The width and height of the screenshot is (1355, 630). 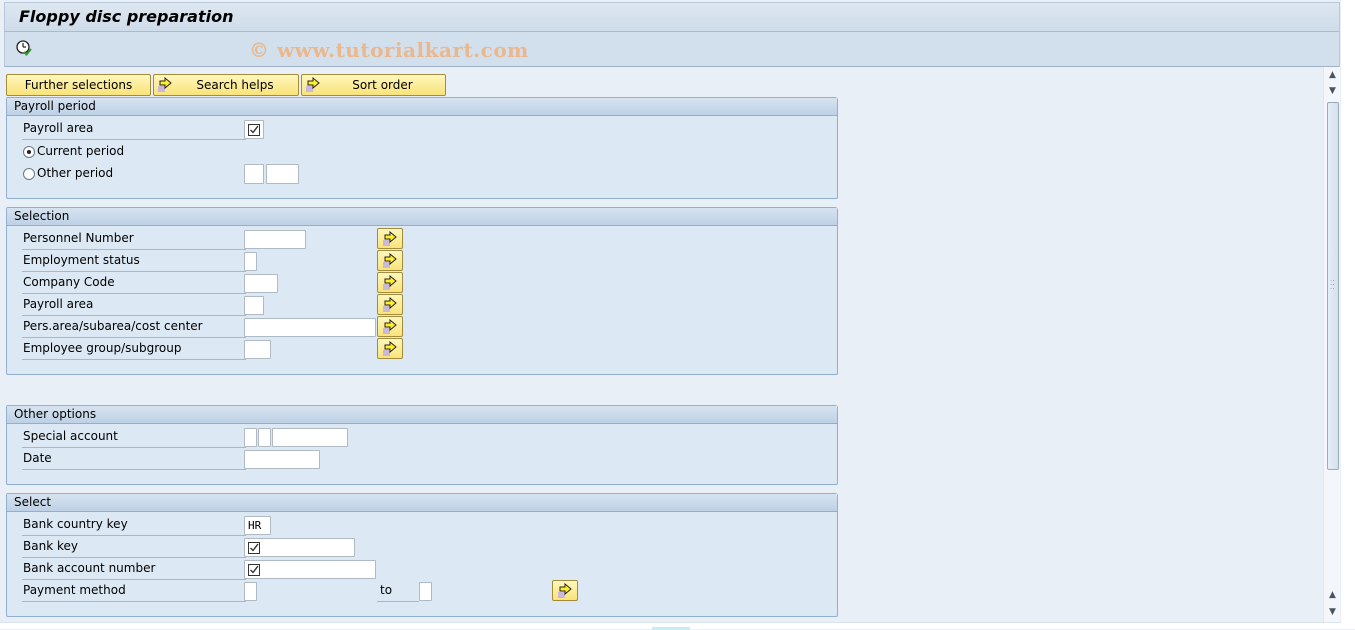 I want to click on other-period-row: Other period, so click(x=422, y=173).